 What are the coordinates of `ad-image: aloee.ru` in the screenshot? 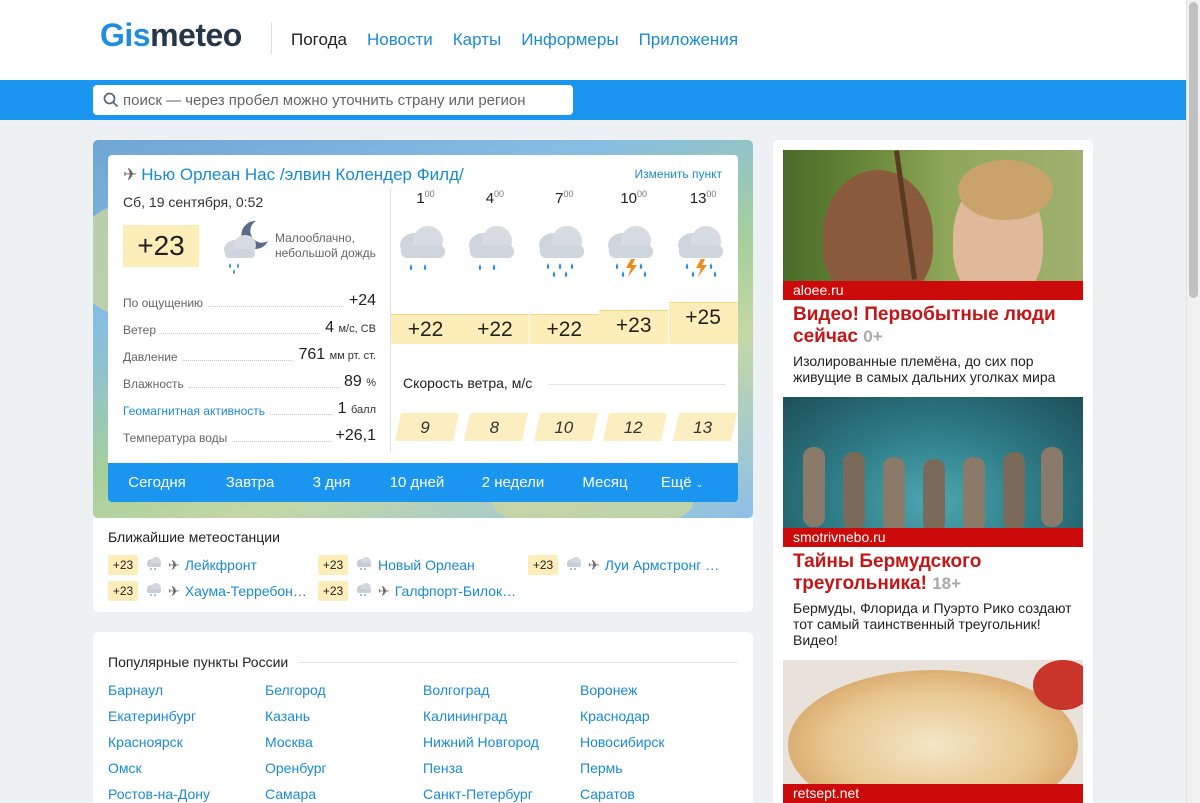 It's located at (933, 225).